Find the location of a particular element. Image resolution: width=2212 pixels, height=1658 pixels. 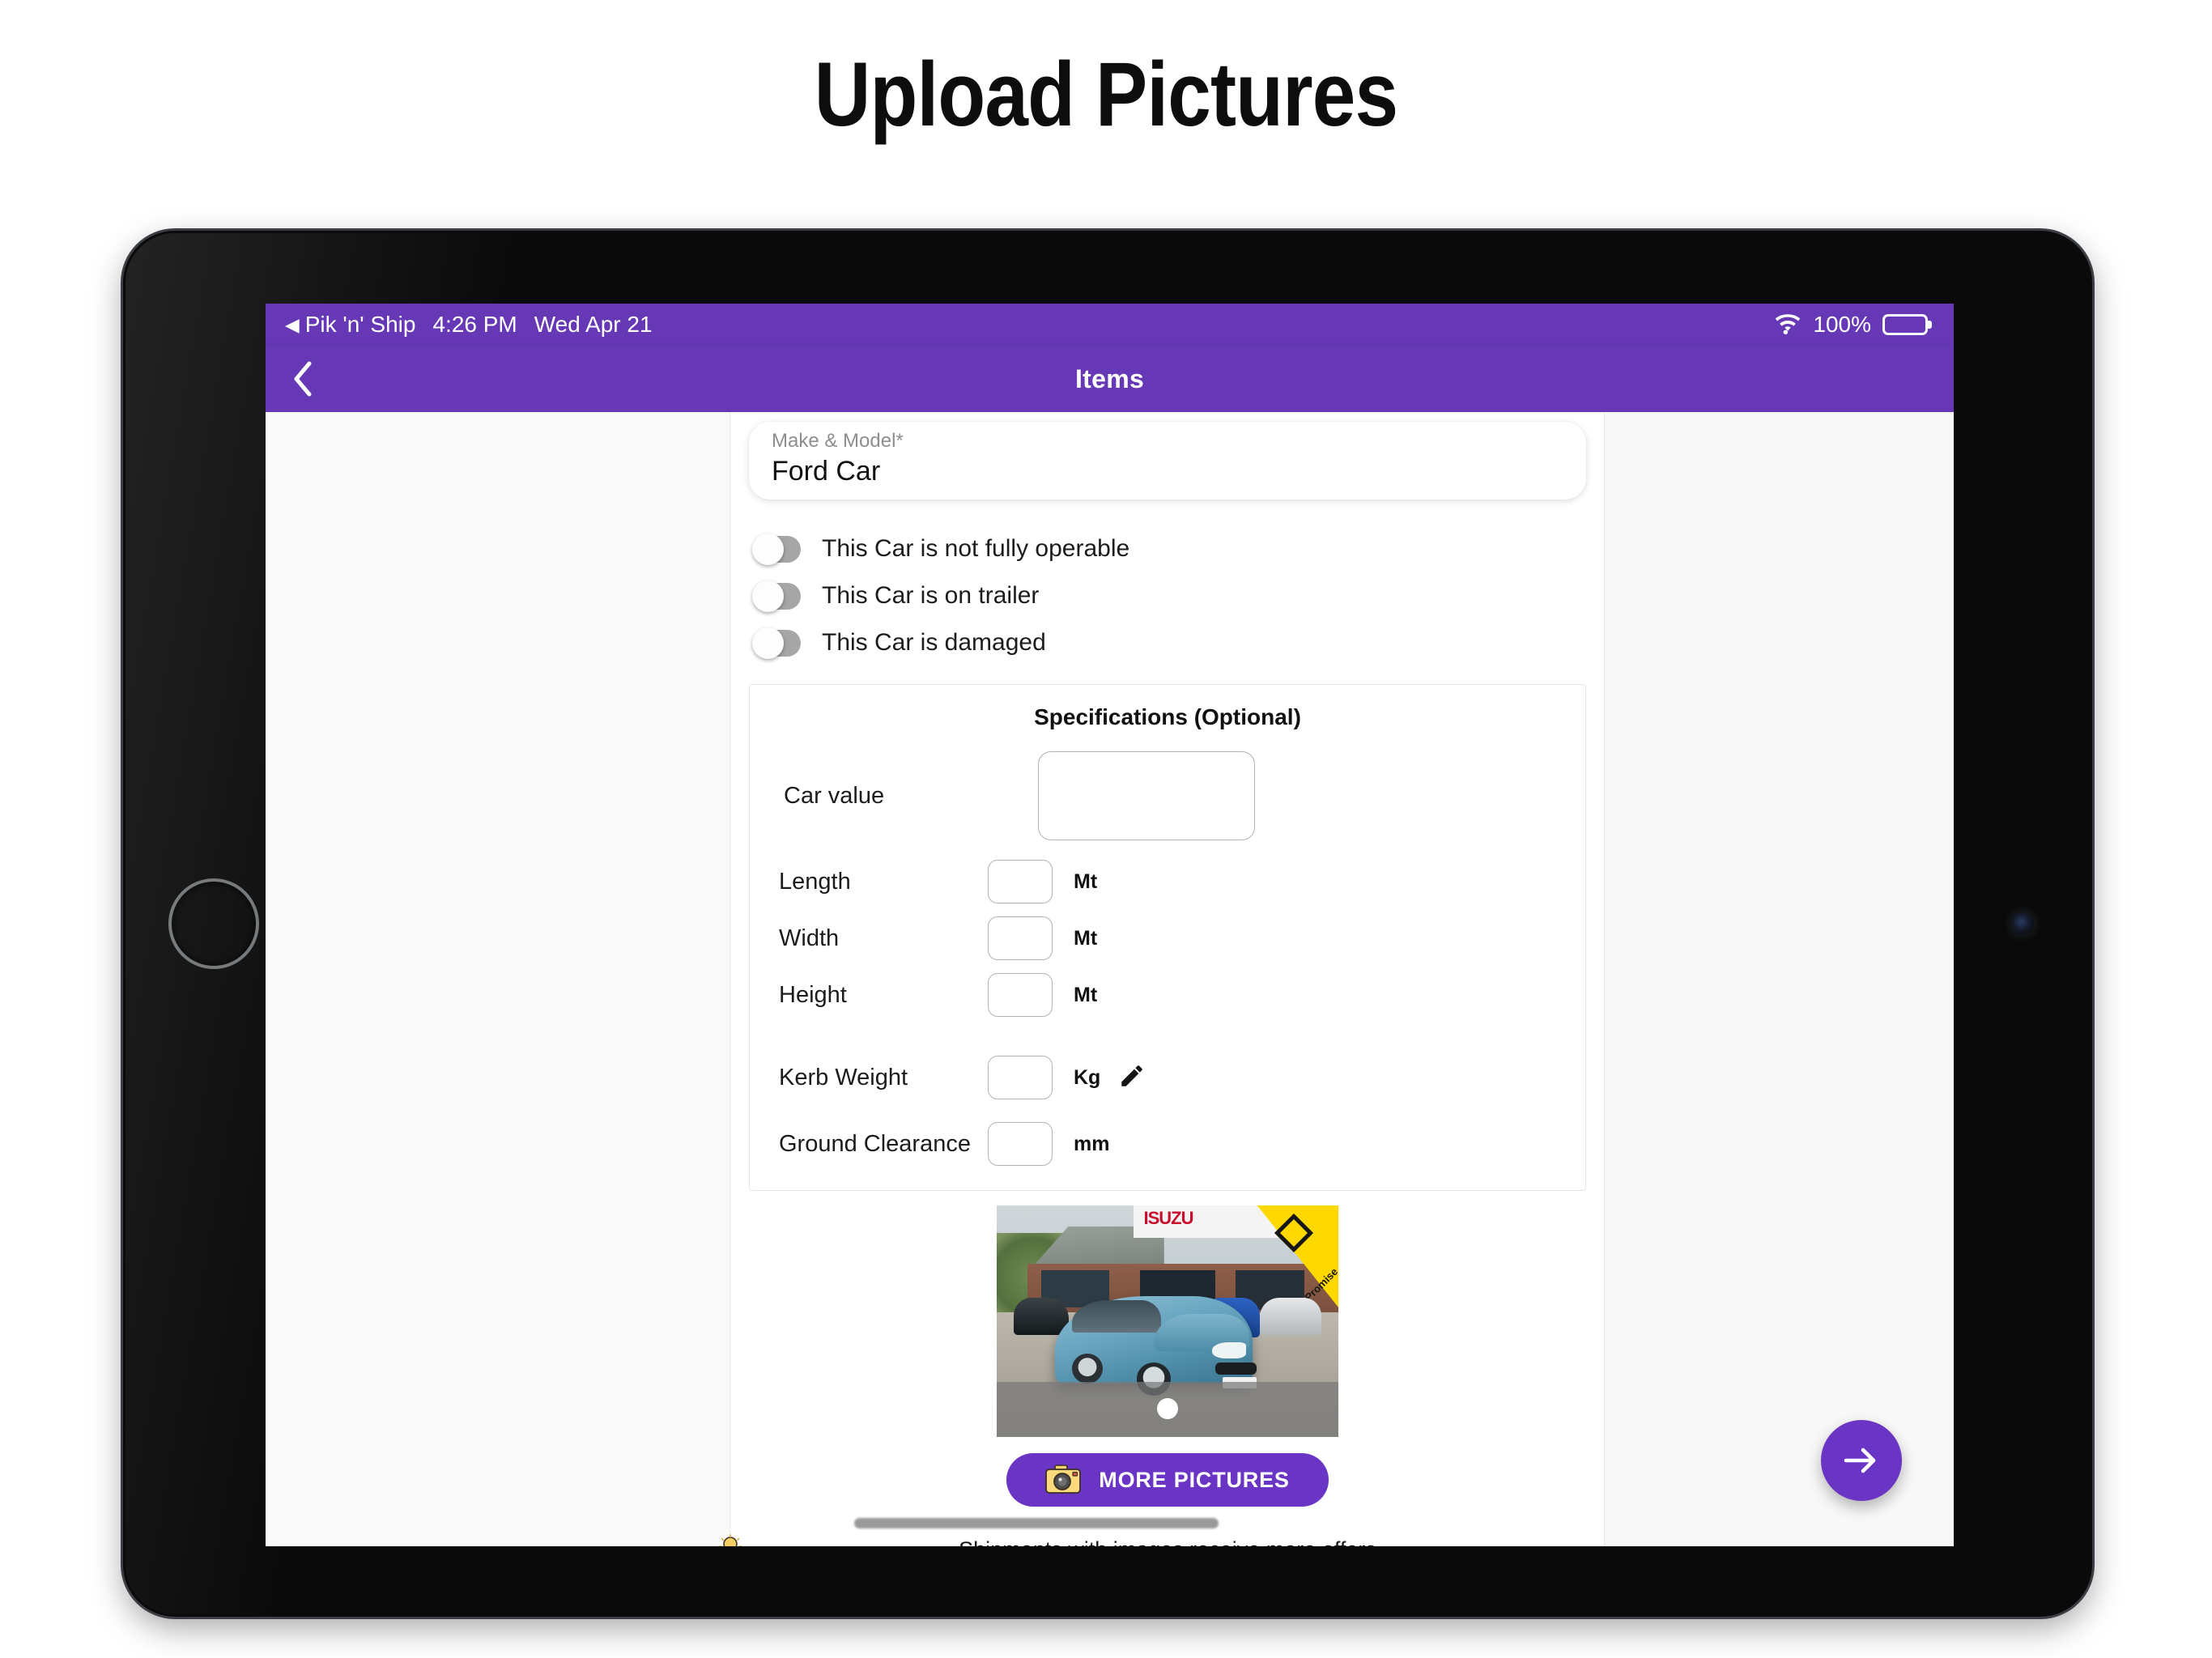

spec-row-height: Height Mt is located at coordinates (1168, 995).